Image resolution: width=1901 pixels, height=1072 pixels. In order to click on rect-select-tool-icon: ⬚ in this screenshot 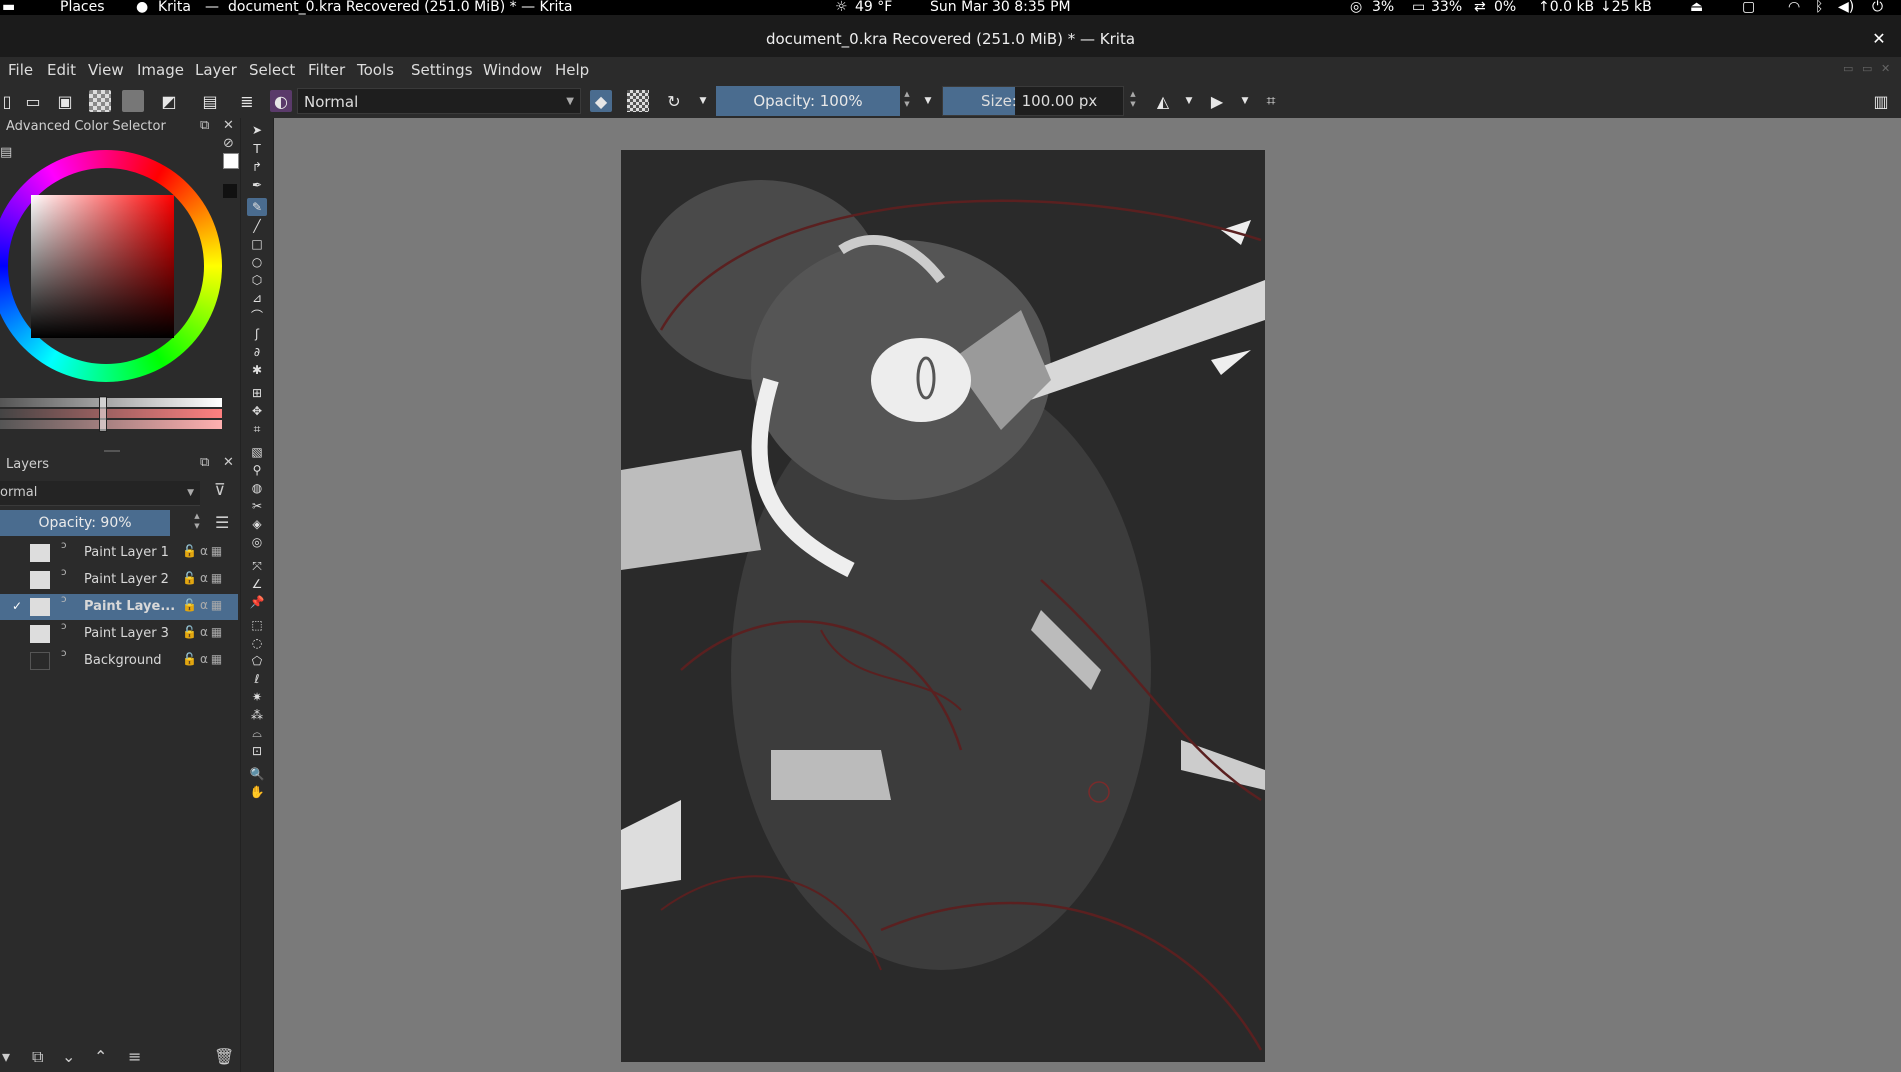, I will do `click(257, 625)`.